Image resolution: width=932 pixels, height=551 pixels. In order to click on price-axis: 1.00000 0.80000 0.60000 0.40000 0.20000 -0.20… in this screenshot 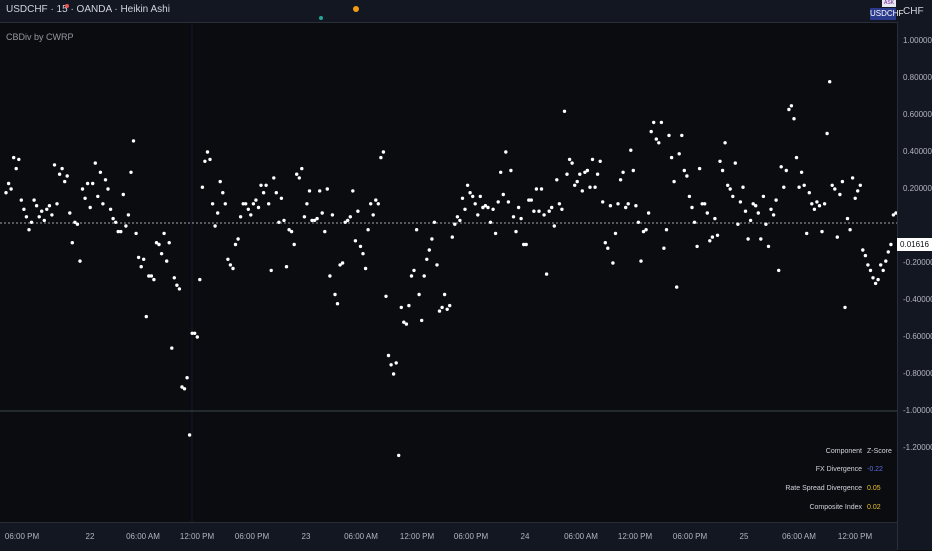, I will do `click(914, 286)`.